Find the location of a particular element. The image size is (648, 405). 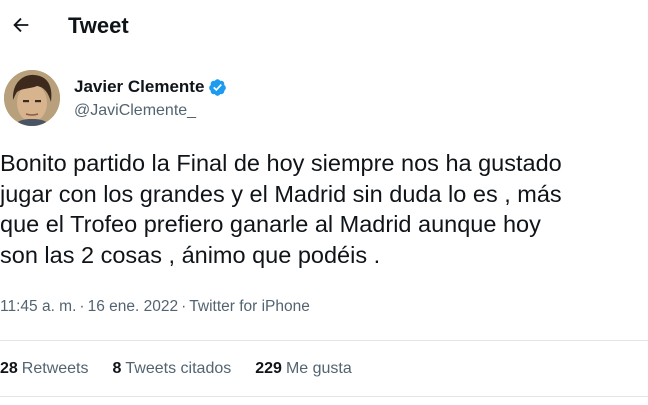

likes-stat: 229 Me gusta is located at coordinates (303, 369).